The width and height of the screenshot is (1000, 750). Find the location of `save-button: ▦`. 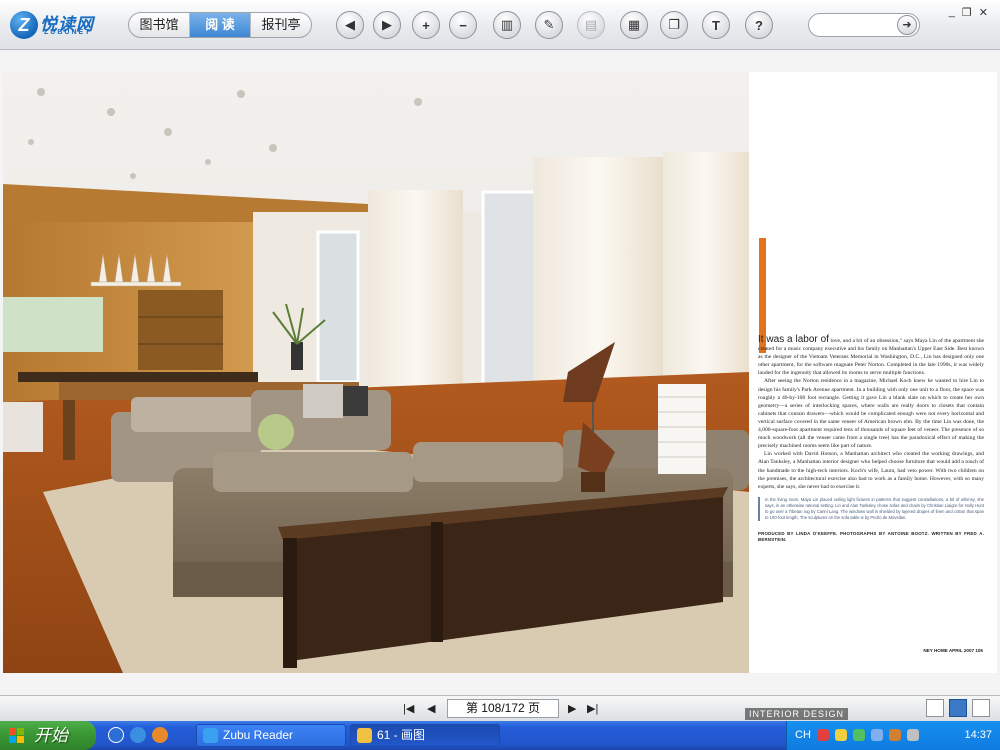

save-button: ▦ is located at coordinates (634, 25).